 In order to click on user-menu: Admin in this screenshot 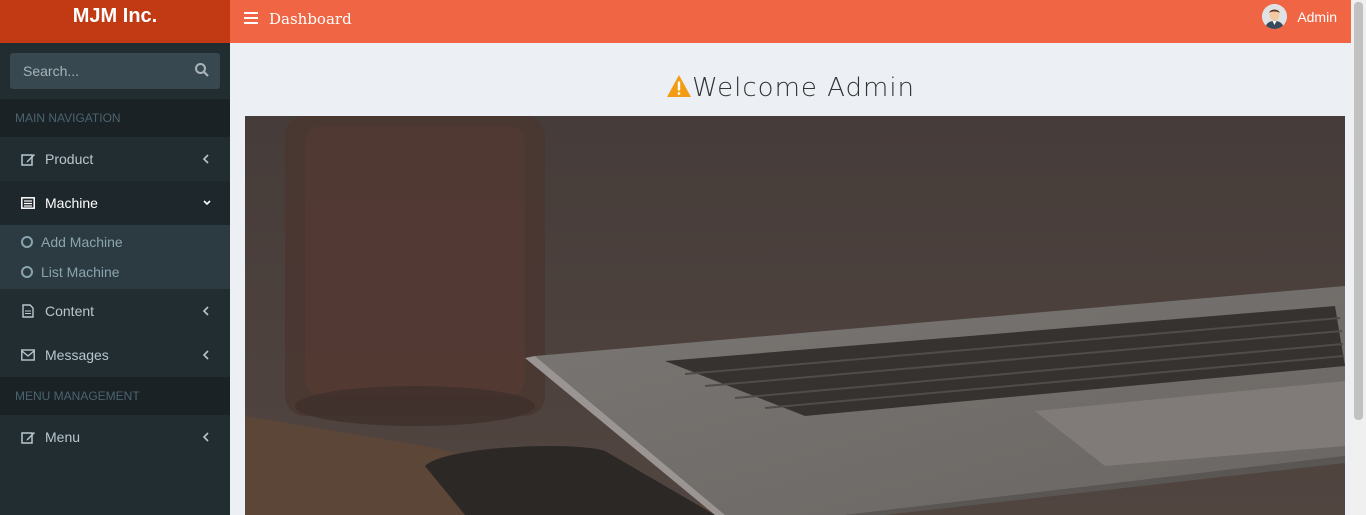, I will do `click(1299, 16)`.